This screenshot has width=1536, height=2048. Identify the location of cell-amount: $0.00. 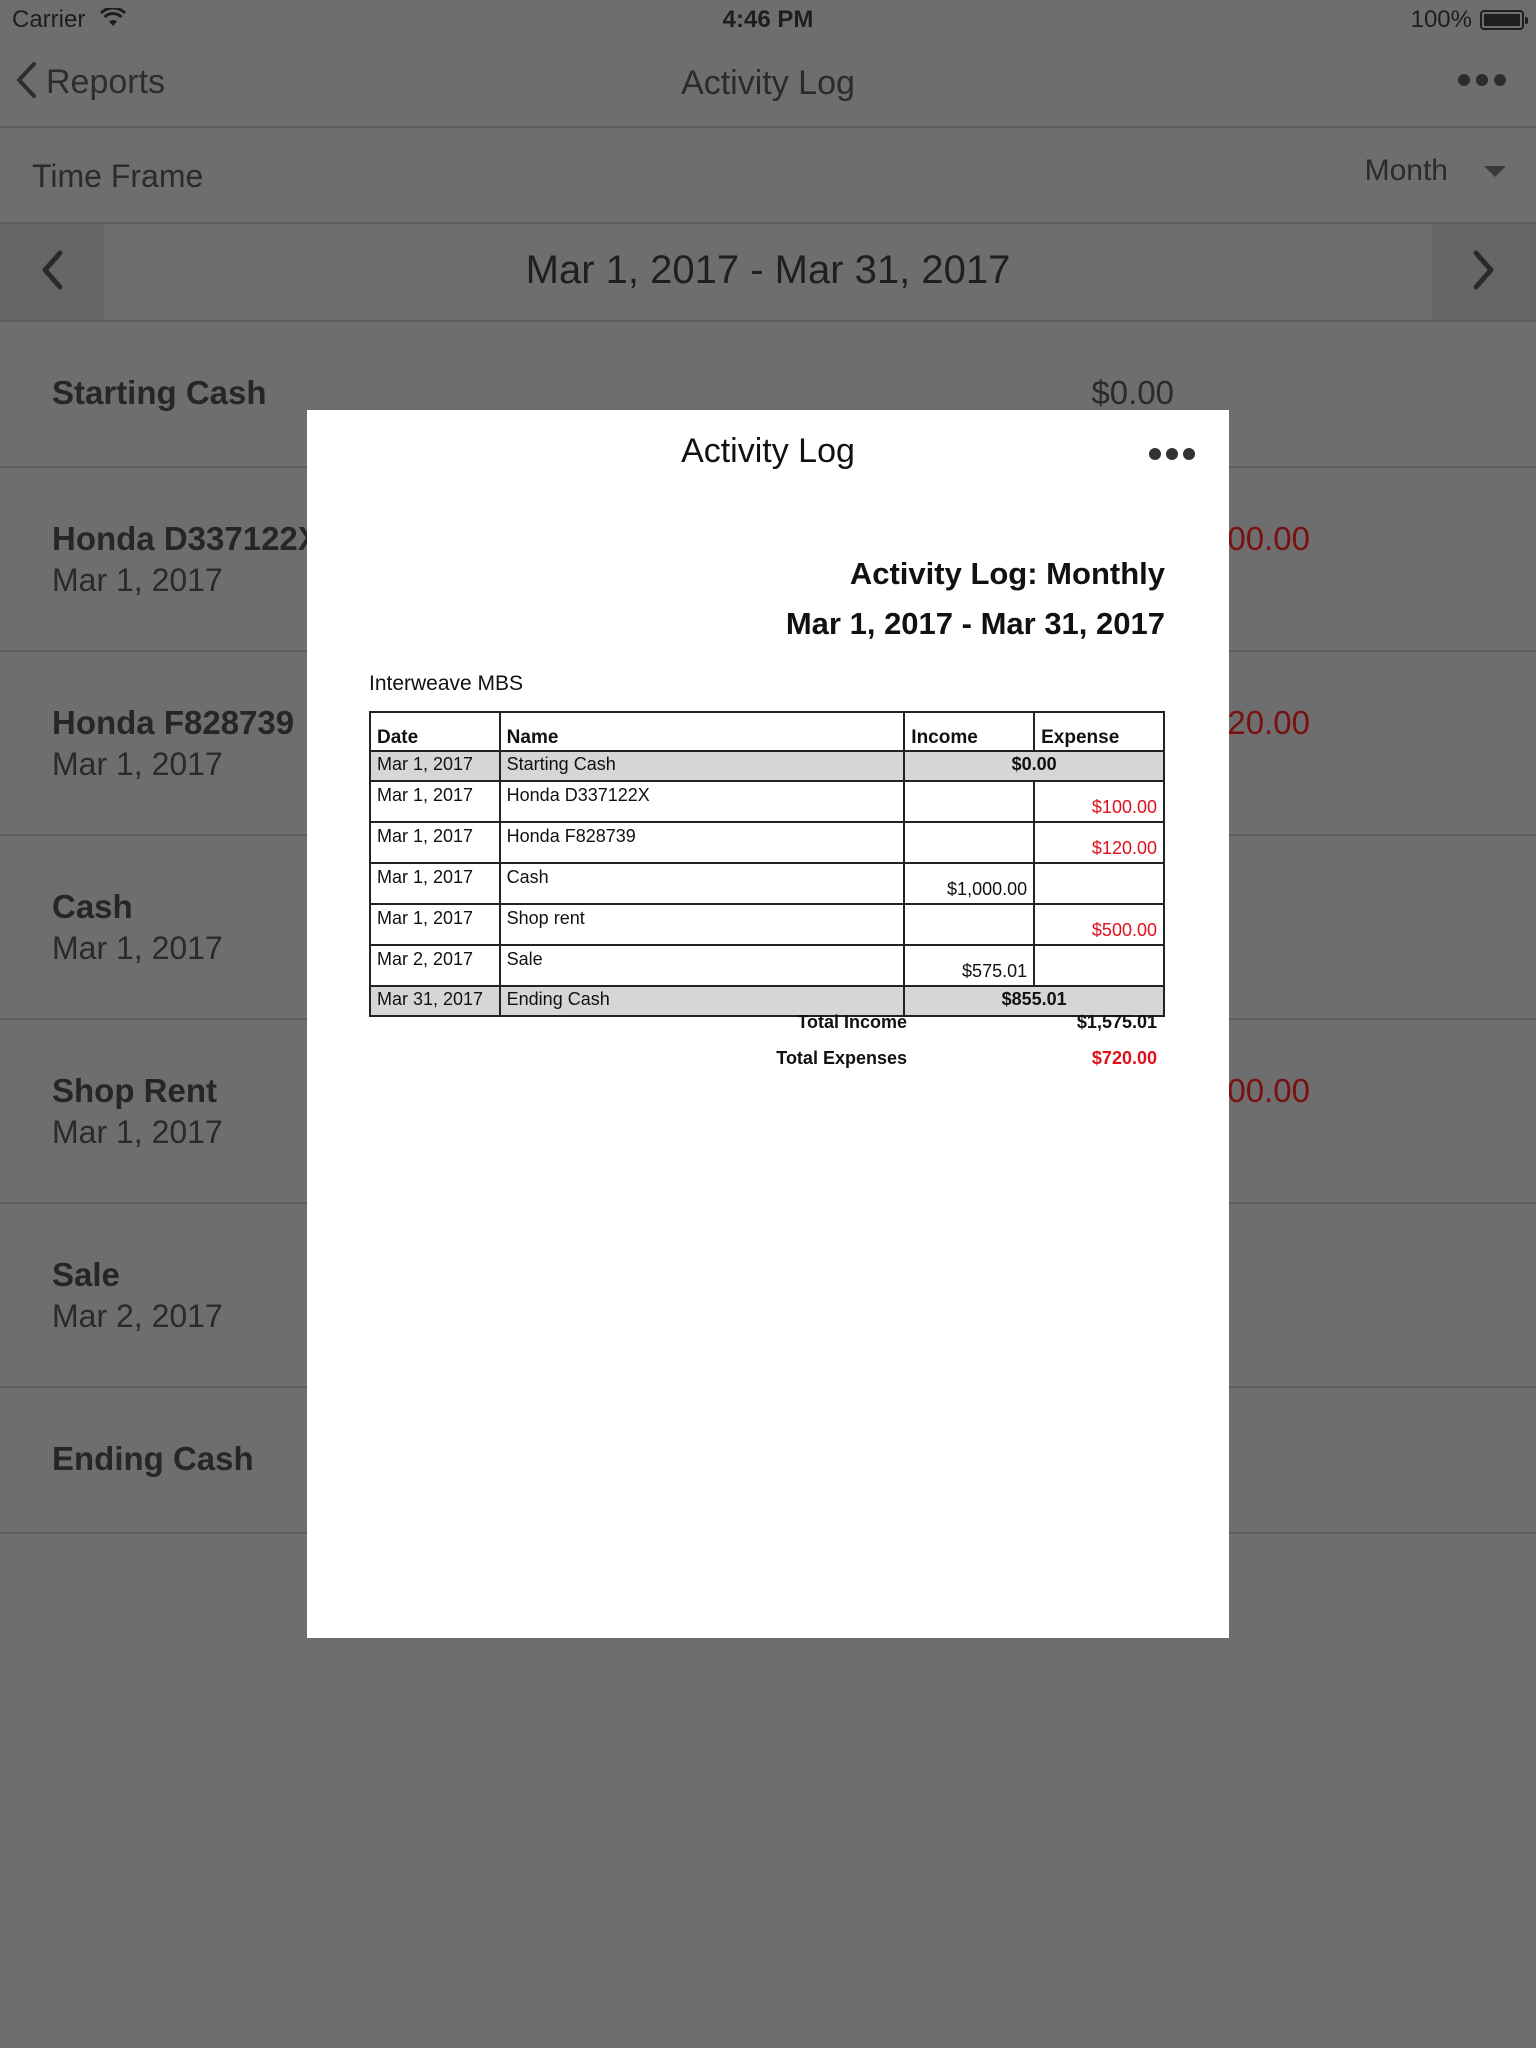
(1034, 766).